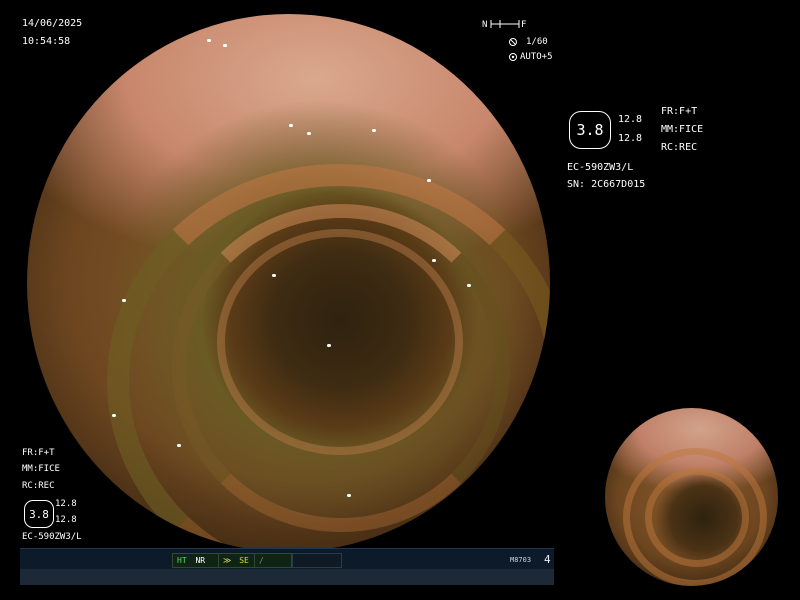 Image resolution: width=800 pixels, height=600 pixels. Describe the element at coordinates (606, 184) in the screenshot. I see `scope-serial: SN: 2C667D015` at that location.